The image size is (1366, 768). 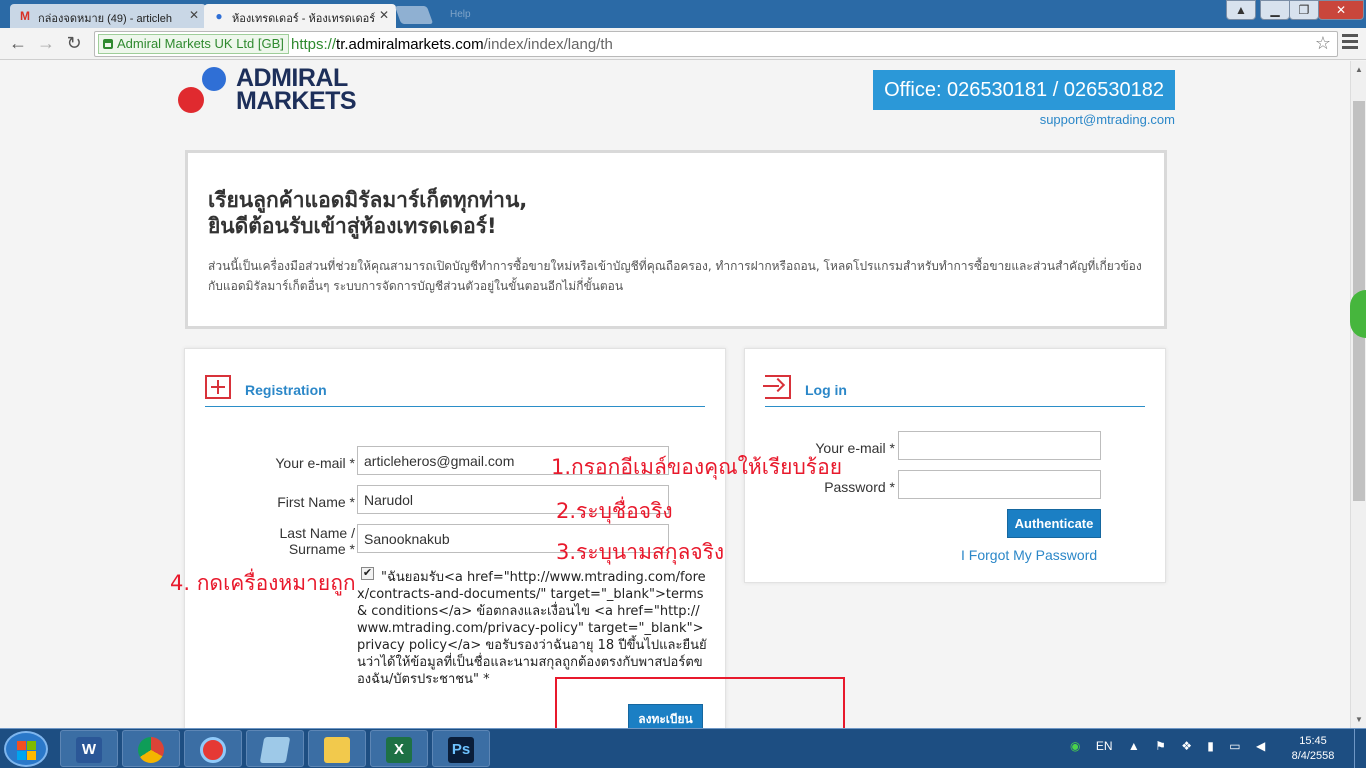 What do you see at coordinates (999, 484) in the screenshot?
I see `password-input` at bounding box center [999, 484].